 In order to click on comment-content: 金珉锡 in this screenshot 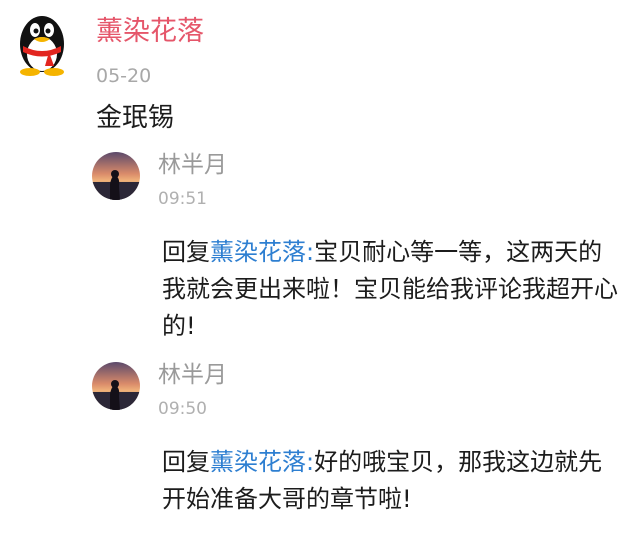, I will do `click(135, 118)`.